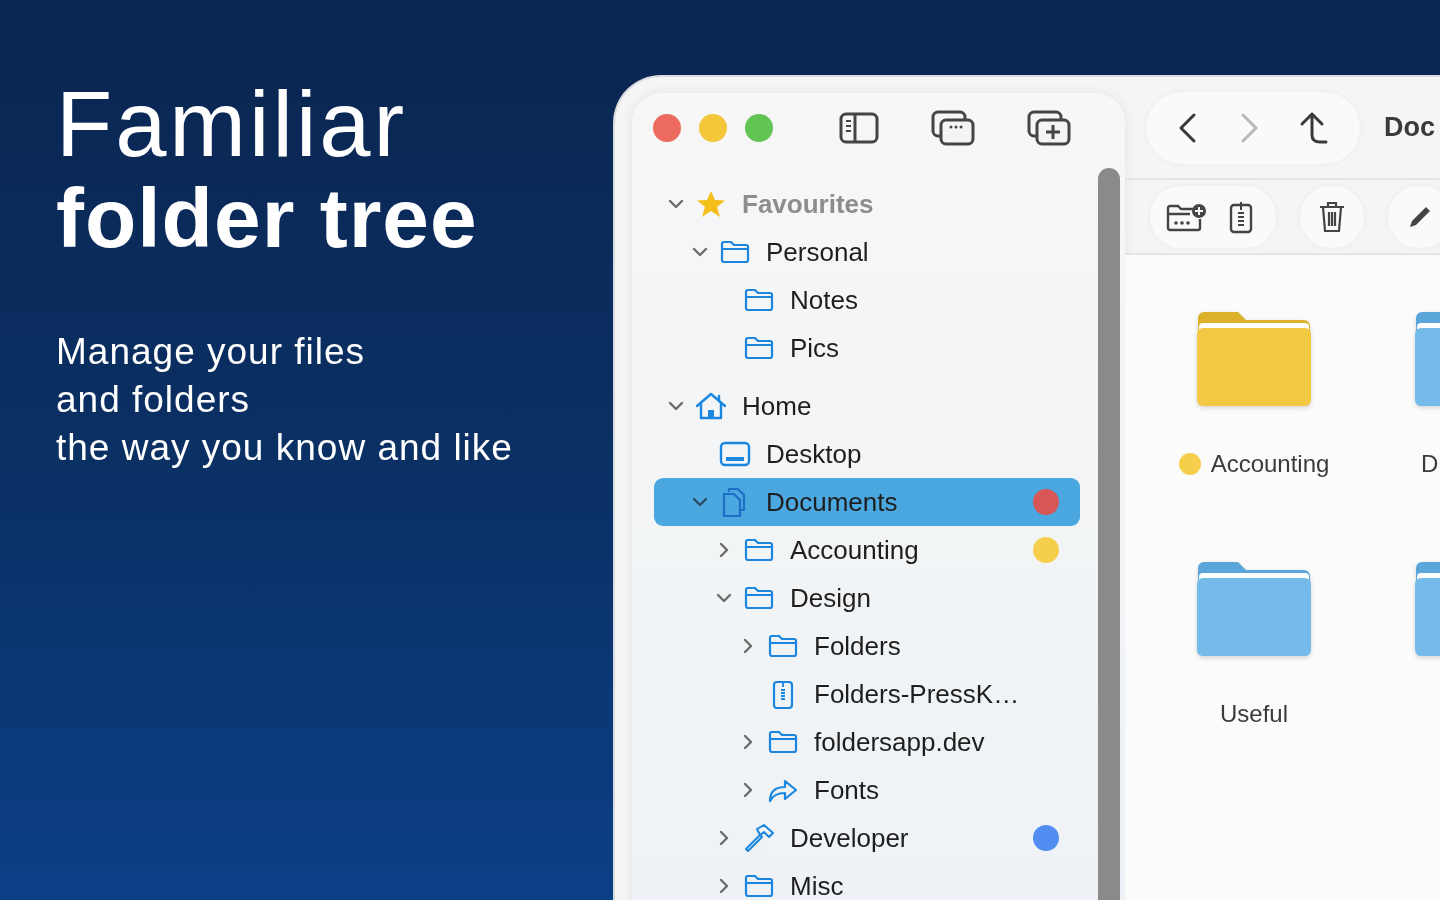  I want to click on tree-item-label: Developer, so click(849, 838).